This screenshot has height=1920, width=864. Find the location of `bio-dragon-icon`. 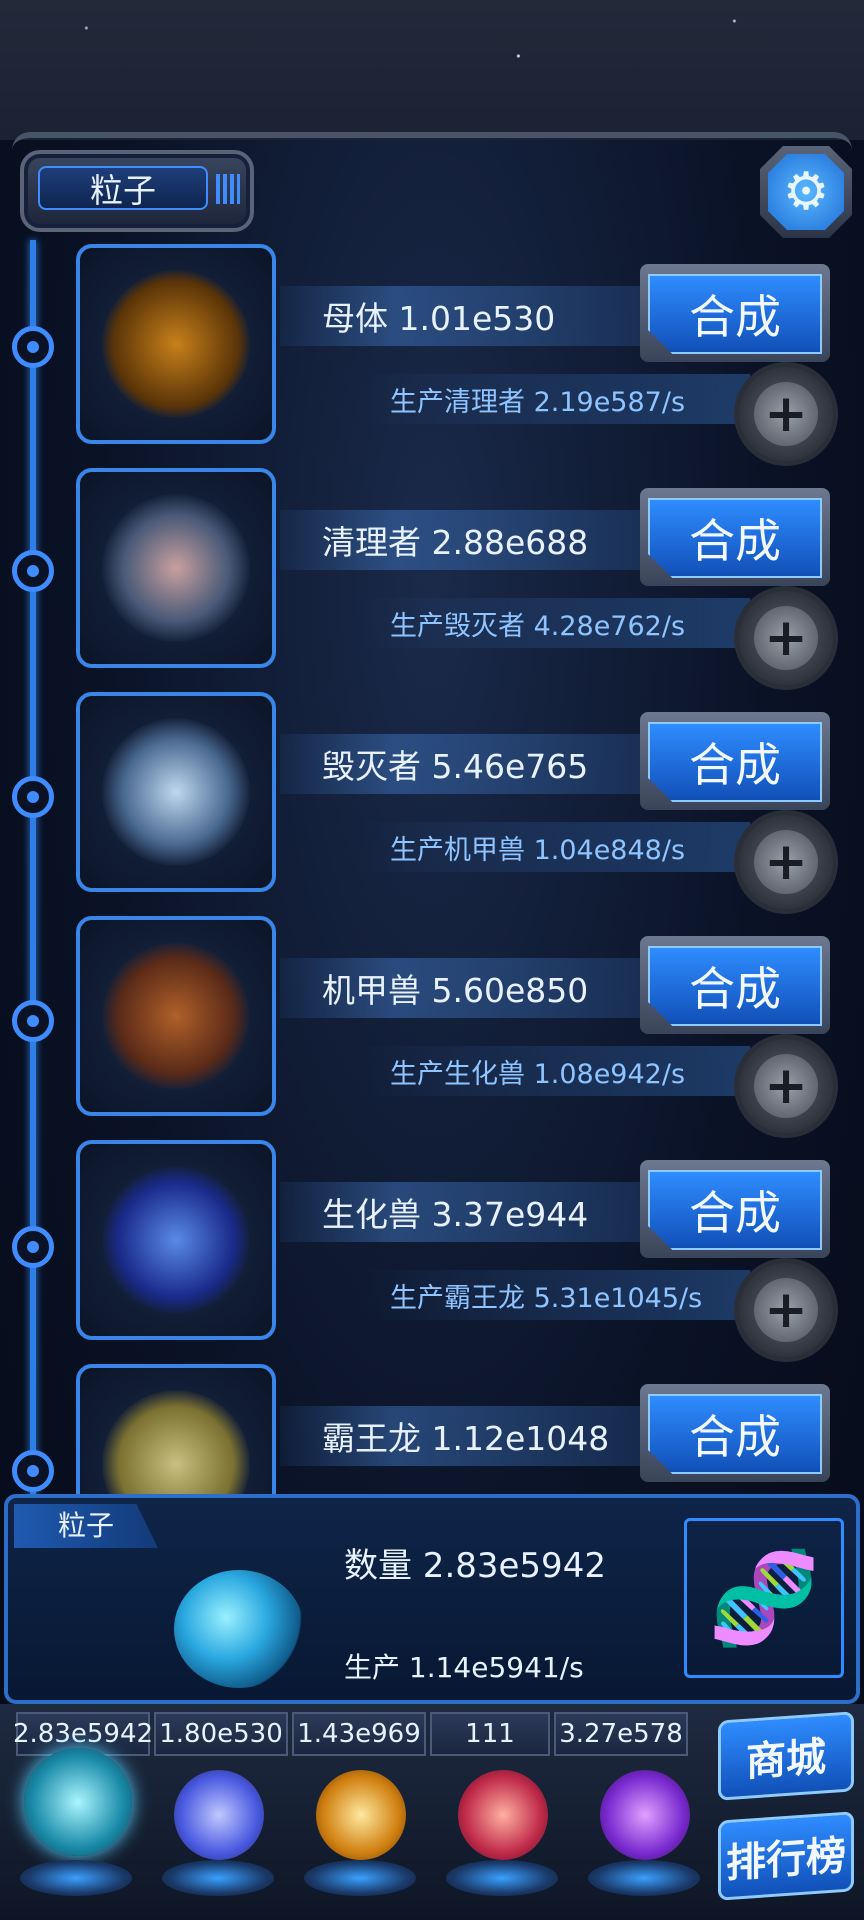

bio-dragon-icon is located at coordinates (176, 1240).